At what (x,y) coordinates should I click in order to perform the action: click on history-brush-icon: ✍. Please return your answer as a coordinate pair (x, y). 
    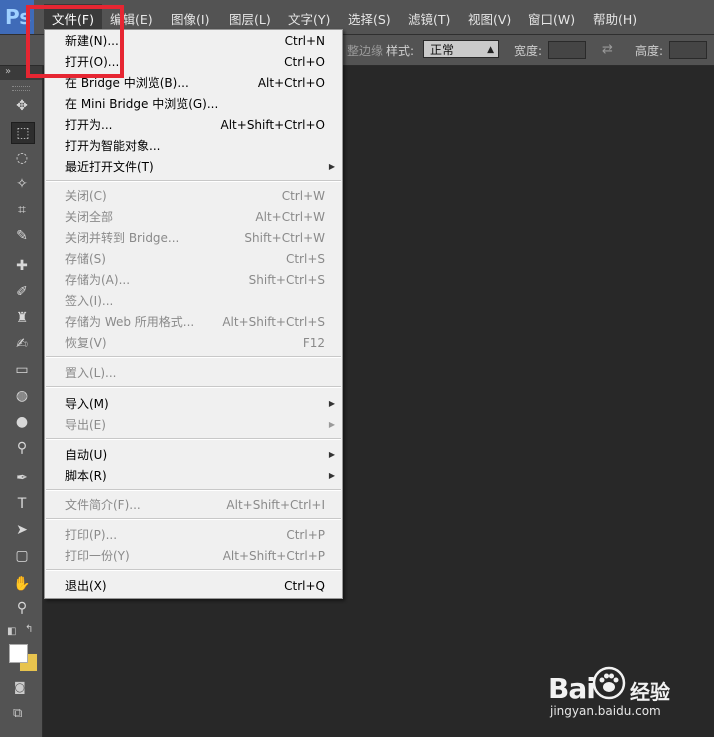
    Looking at the image, I should click on (22, 344).